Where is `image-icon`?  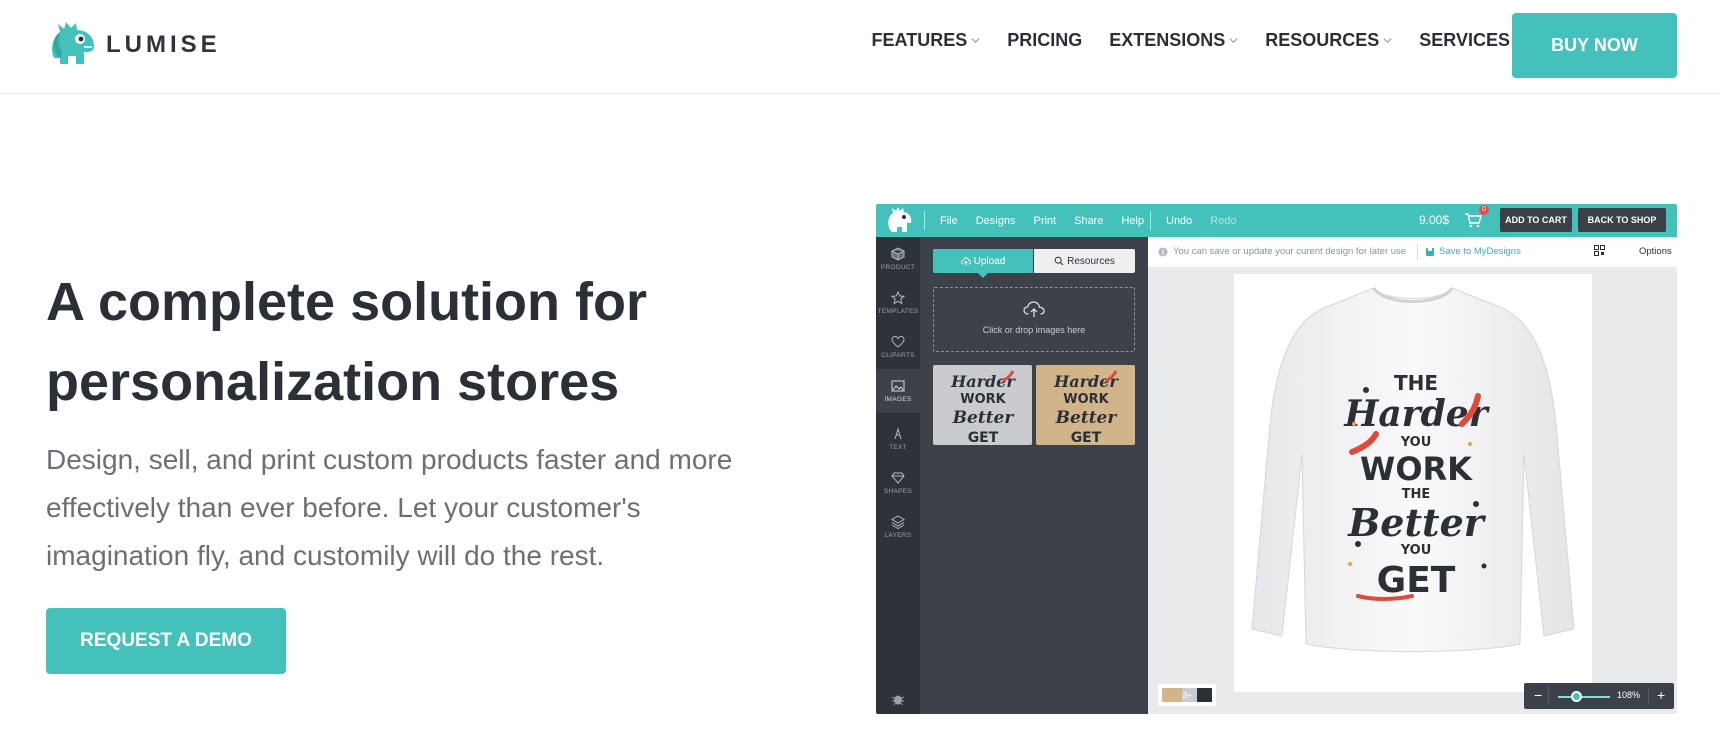
image-icon is located at coordinates (898, 386).